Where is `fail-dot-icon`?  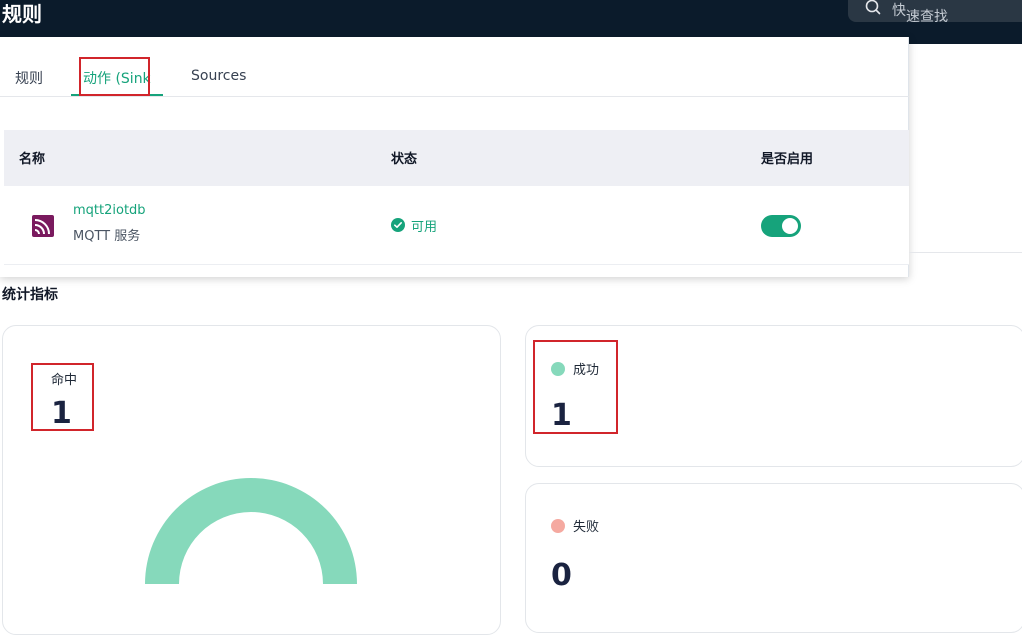
fail-dot-icon is located at coordinates (558, 526).